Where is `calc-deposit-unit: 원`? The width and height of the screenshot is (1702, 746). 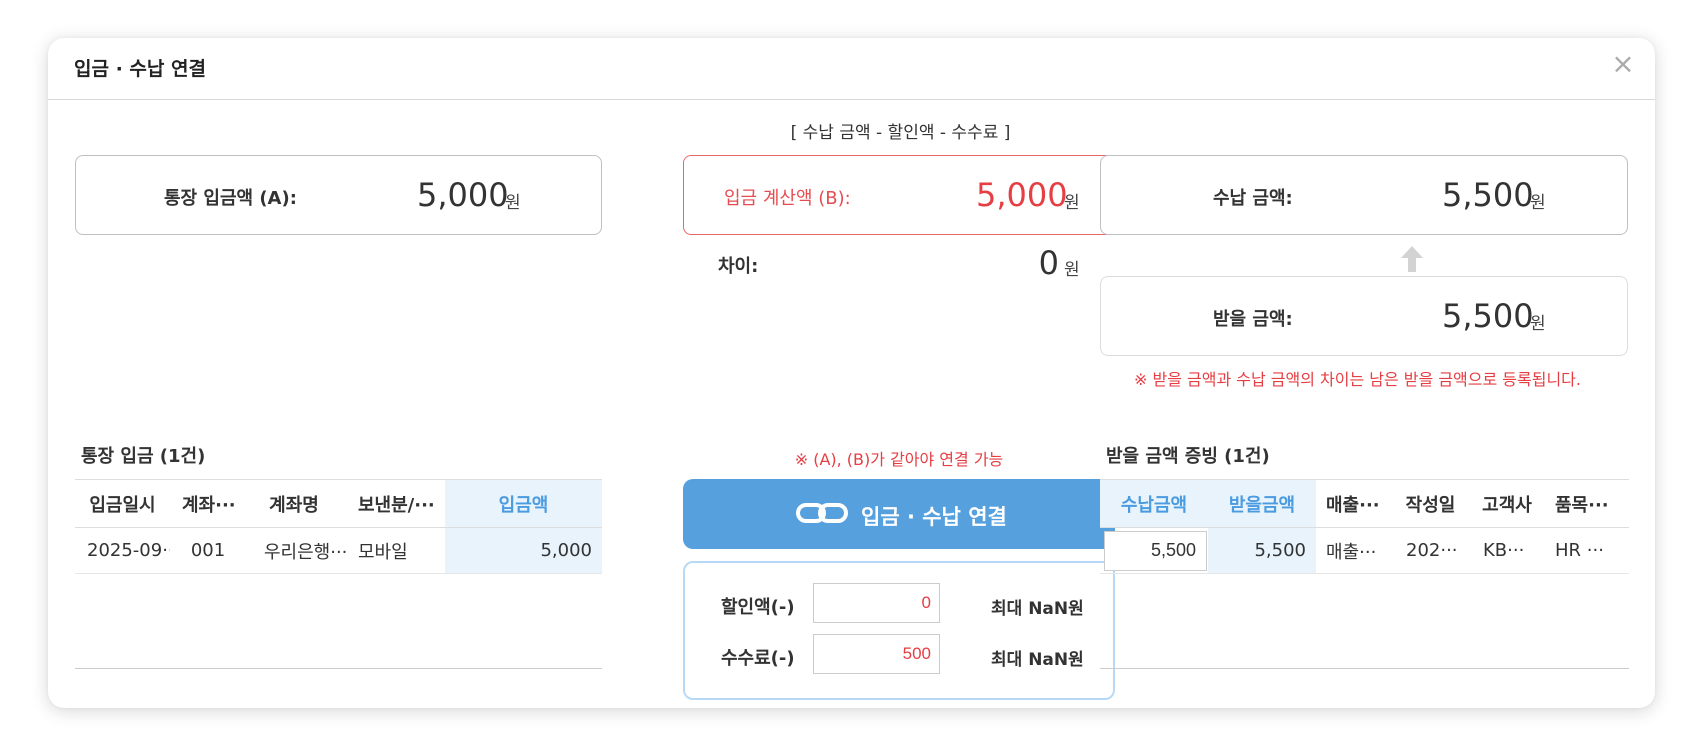 calc-deposit-unit: 원 is located at coordinates (1072, 203).